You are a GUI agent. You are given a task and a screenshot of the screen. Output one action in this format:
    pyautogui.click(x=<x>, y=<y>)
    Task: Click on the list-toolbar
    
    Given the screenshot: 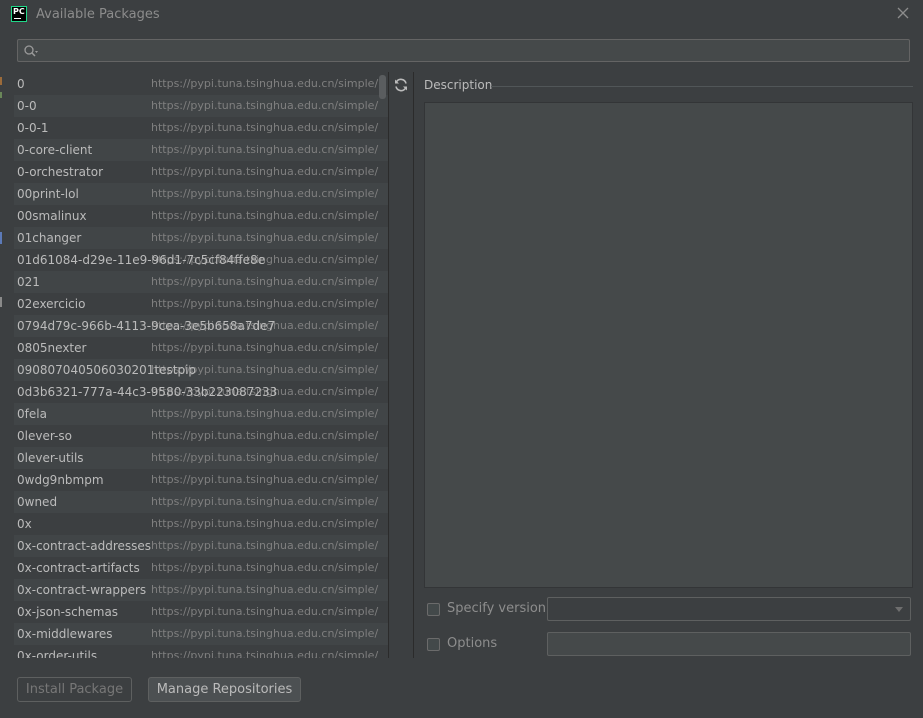 What is the action you would take?
    pyautogui.click(x=401, y=365)
    